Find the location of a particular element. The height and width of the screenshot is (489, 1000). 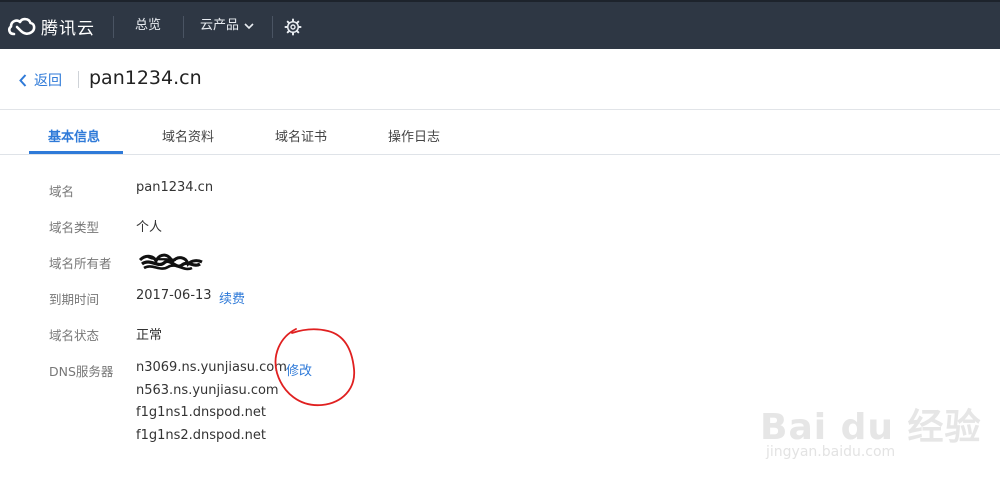

baidu-jingyan-watermark: Bai du 经验 jingyan.baidu.com is located at coordinates (877, 433).